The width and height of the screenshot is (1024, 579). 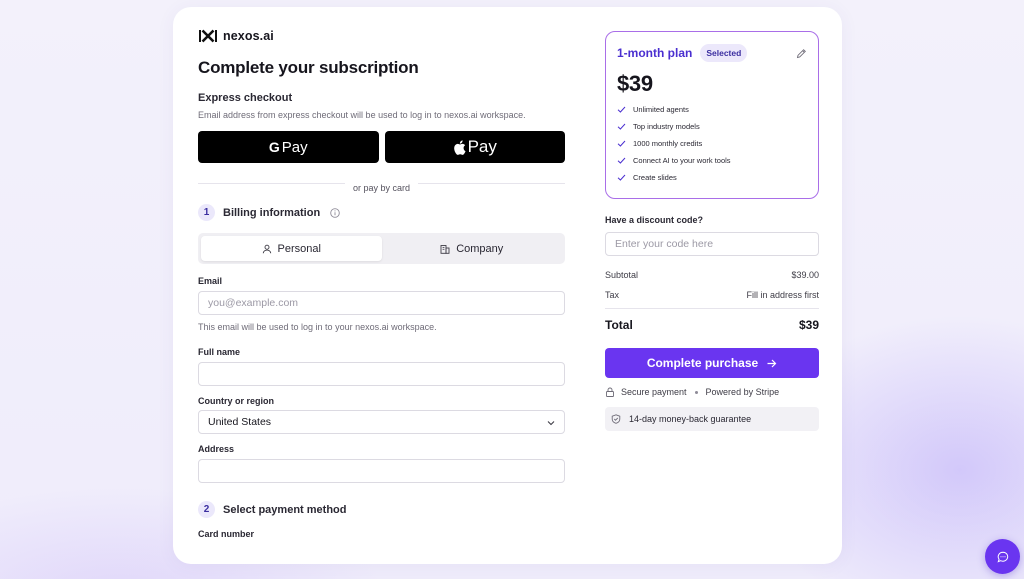 I want to click on shield-check-icon, so click(x=616, y=419).